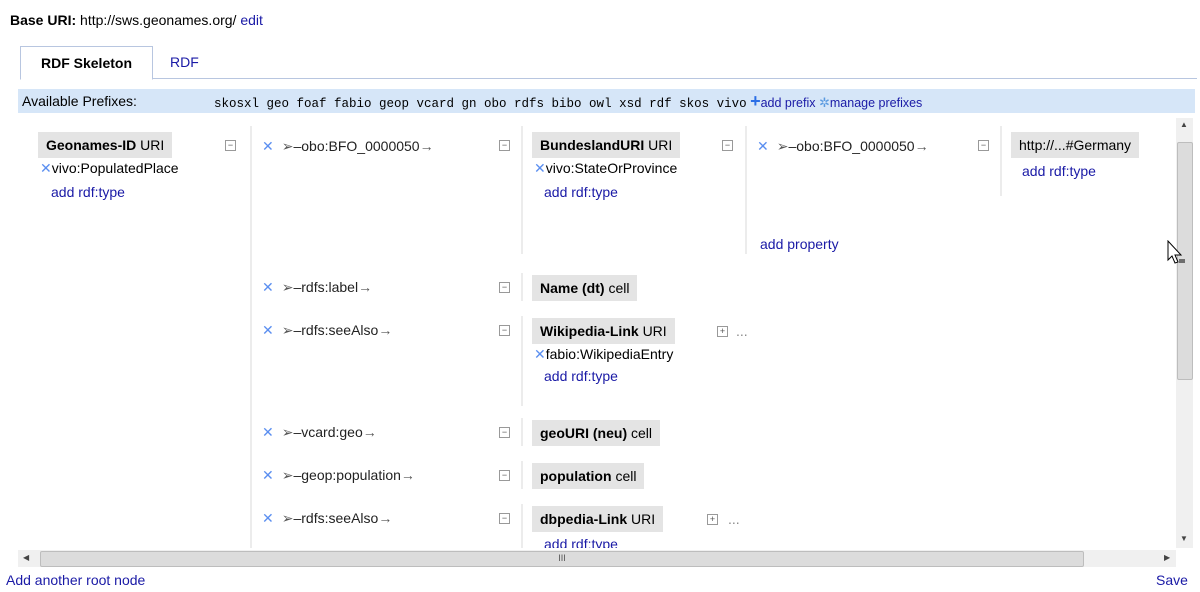 The image size is (1200, 592). I want to click on target-node-name: Name (dt), so click(572, 288).